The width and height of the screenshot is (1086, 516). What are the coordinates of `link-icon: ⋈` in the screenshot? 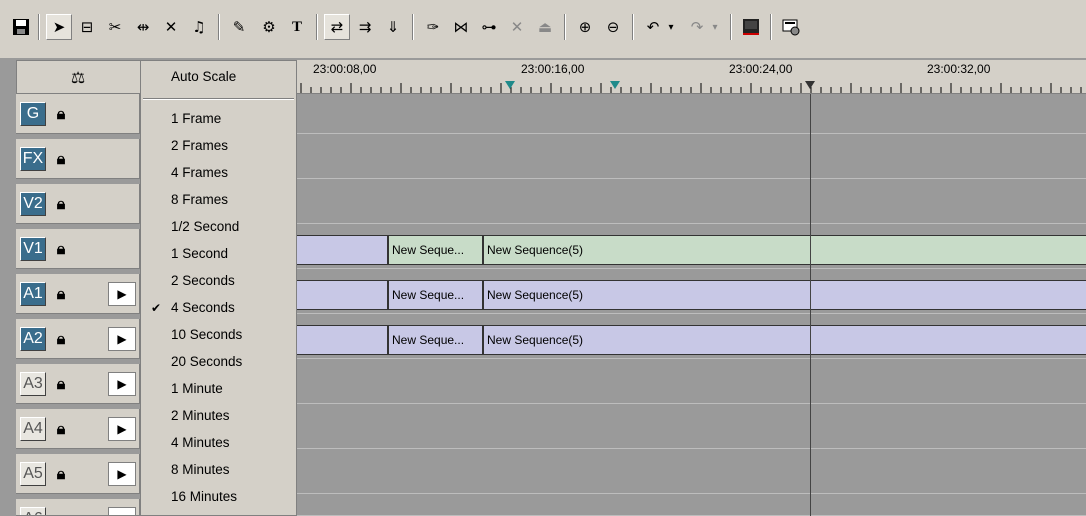 It's located at (461, 27).